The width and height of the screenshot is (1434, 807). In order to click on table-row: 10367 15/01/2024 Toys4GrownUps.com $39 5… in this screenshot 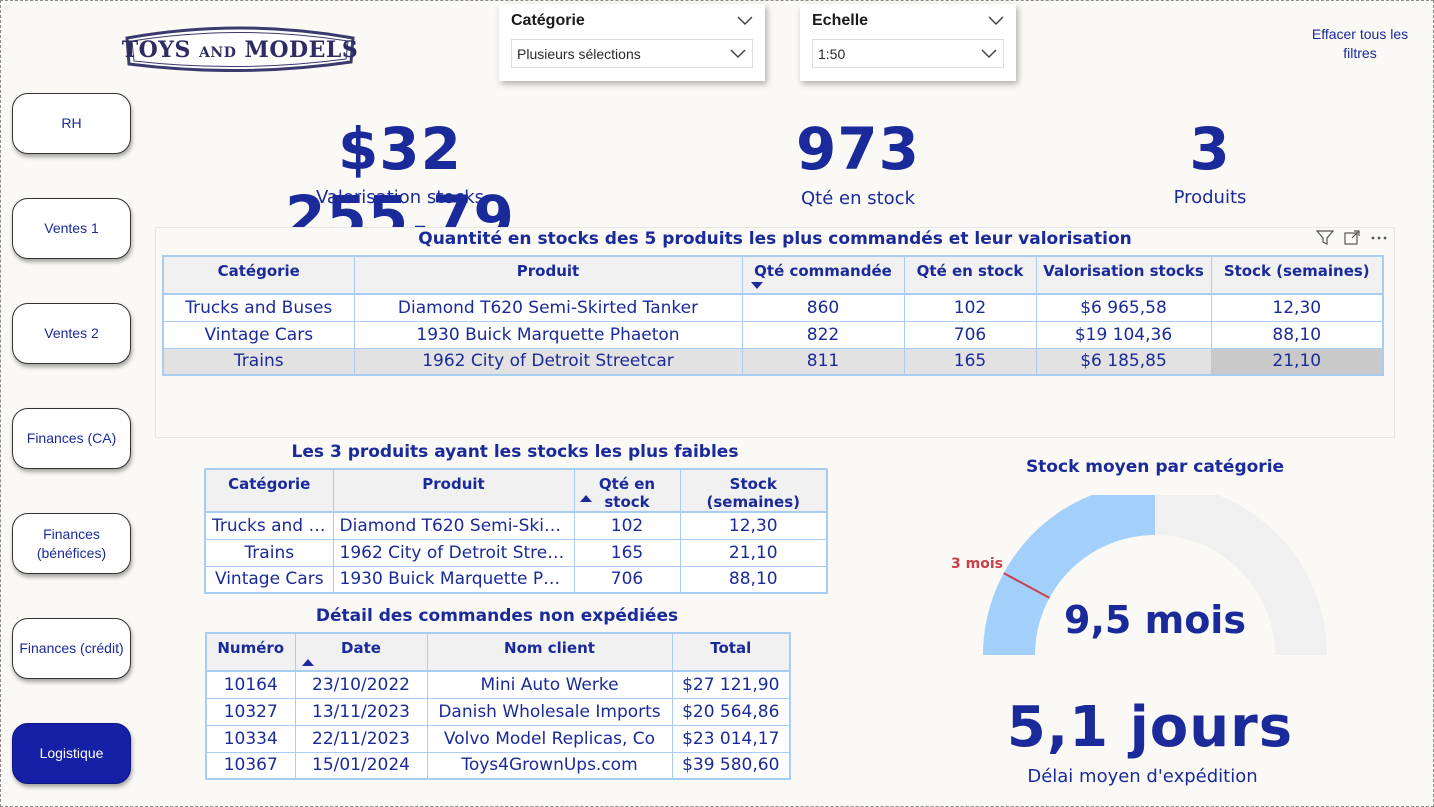, I will do `click(498, 766)`.